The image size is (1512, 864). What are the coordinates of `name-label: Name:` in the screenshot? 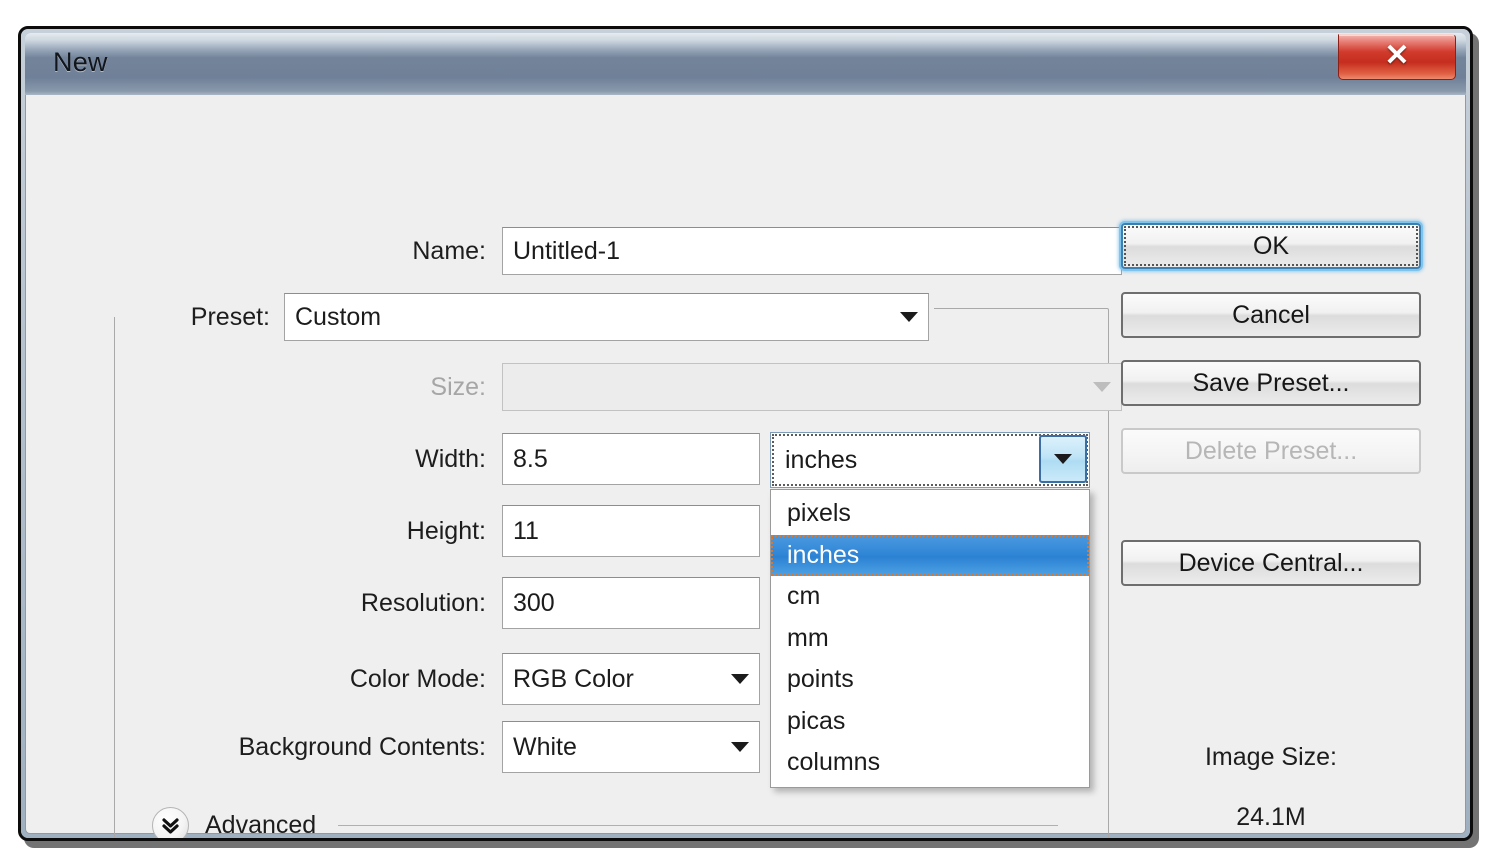 It's located at (449, 250).